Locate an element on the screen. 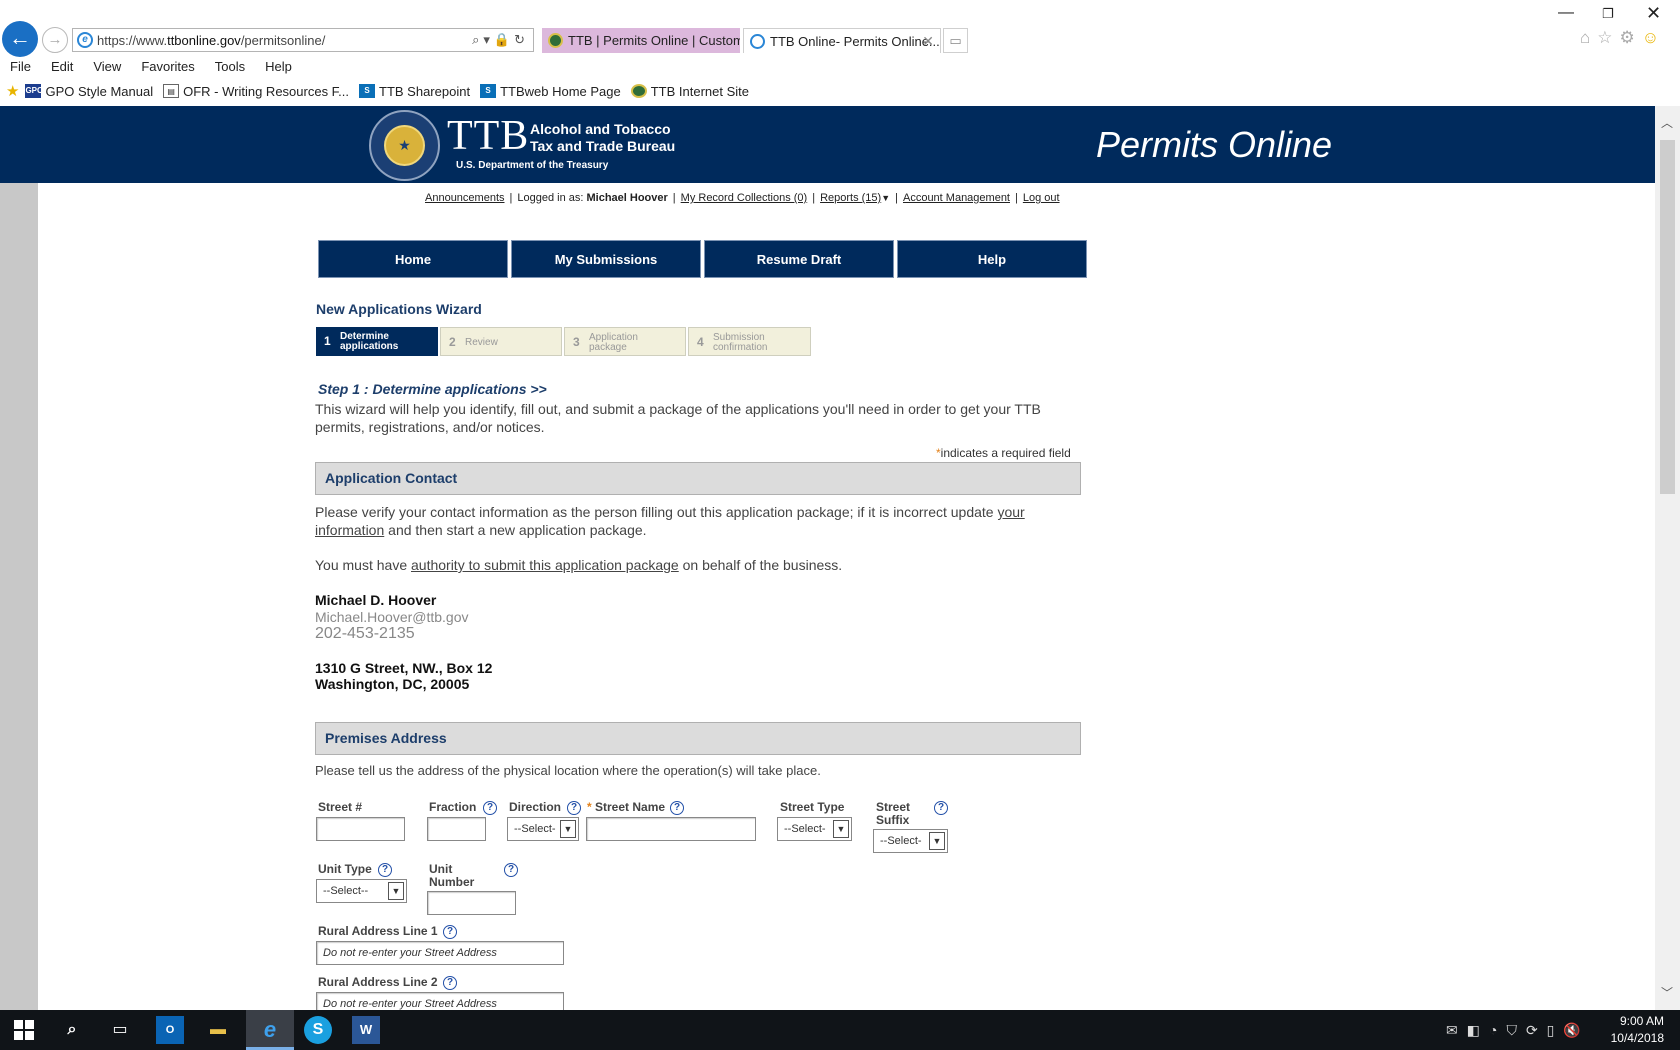  close-tab-icon: ✕ is located at coordinates (928, 41).